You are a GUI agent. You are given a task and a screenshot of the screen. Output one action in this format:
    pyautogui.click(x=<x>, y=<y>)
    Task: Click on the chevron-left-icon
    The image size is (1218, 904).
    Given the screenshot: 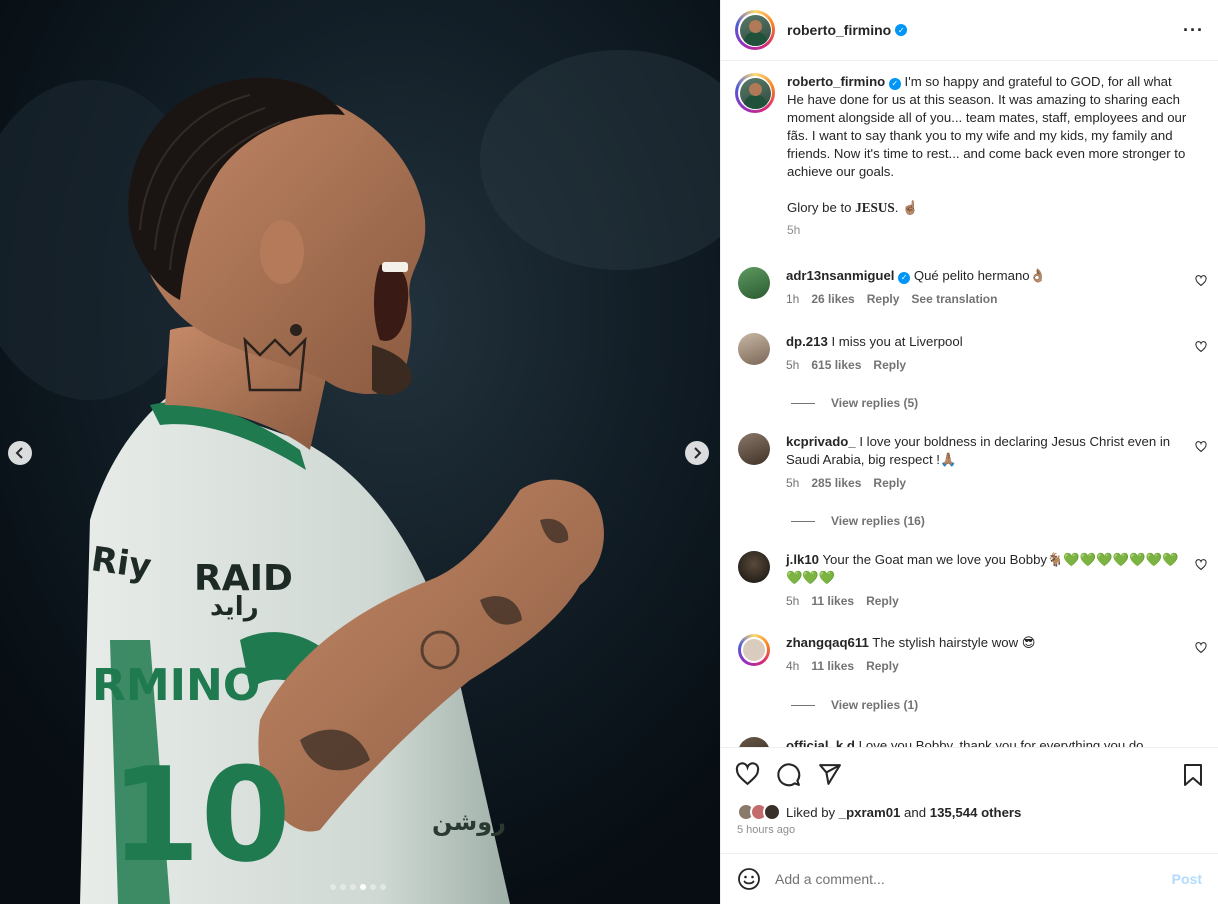 What is the action you would take?
    pyautogui.click(x=19, y=453)
    